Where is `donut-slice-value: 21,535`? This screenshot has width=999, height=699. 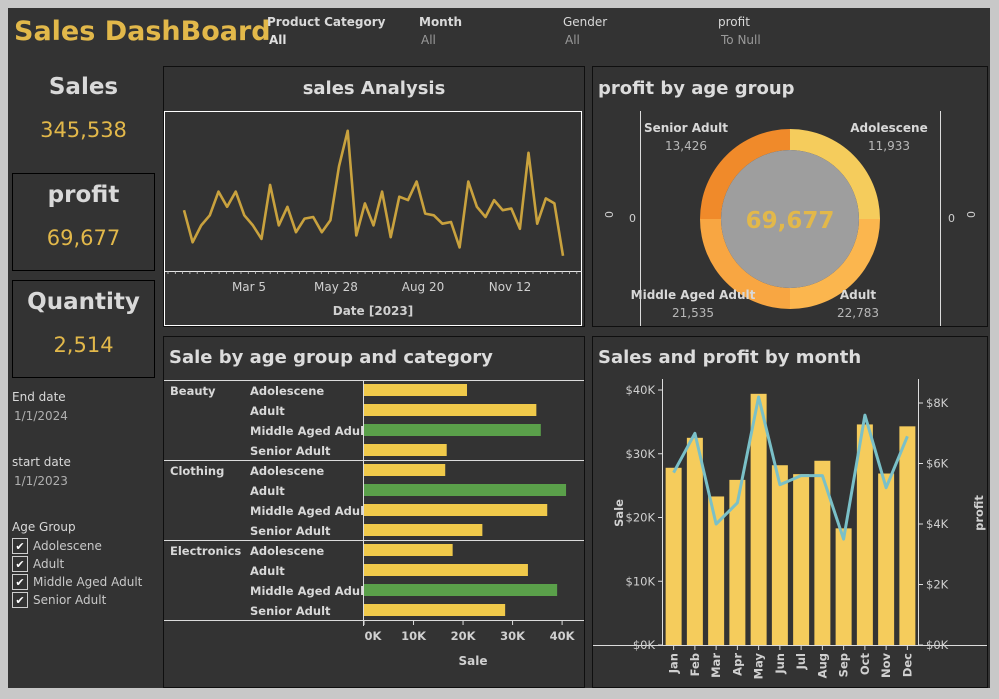
donut-slice-value: 21,535 is located at coordinates (693, 313).